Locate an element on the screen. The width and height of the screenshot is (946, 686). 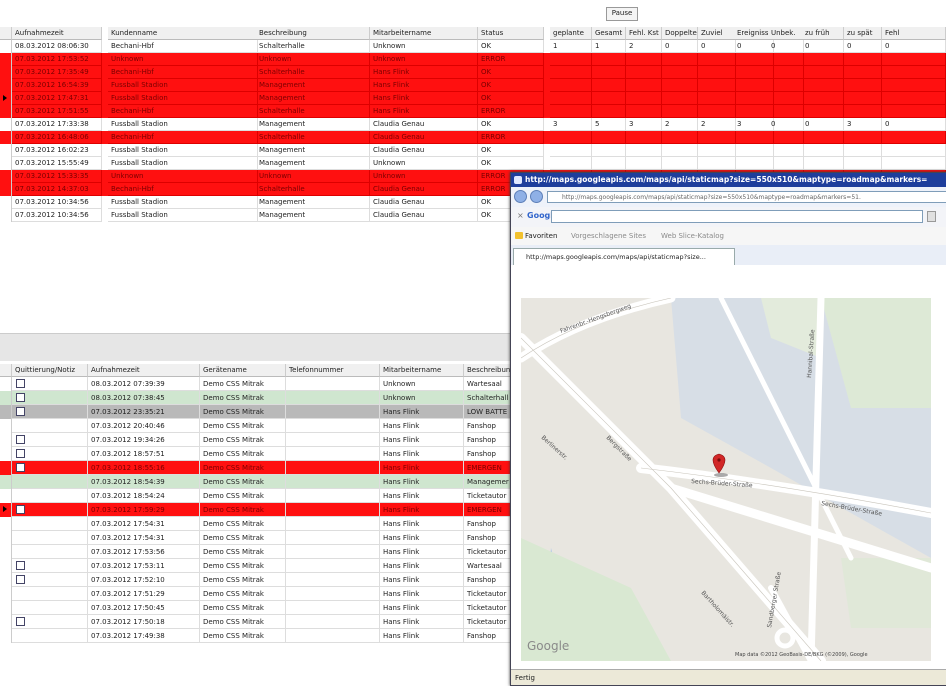
grid-cell: 07.03.2012 17:52:10 is located at coordinates (144, 580).